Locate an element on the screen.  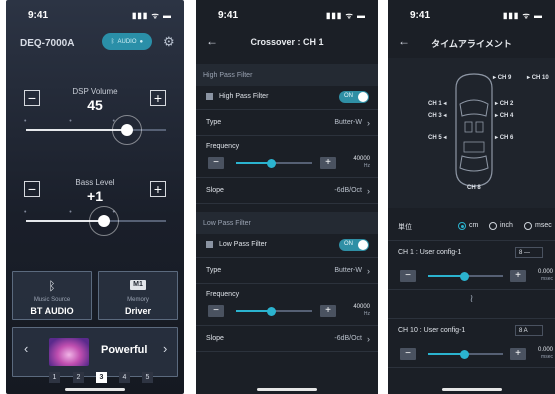
hpf-type-value: Butter-W is located at coordinates (348, 122).